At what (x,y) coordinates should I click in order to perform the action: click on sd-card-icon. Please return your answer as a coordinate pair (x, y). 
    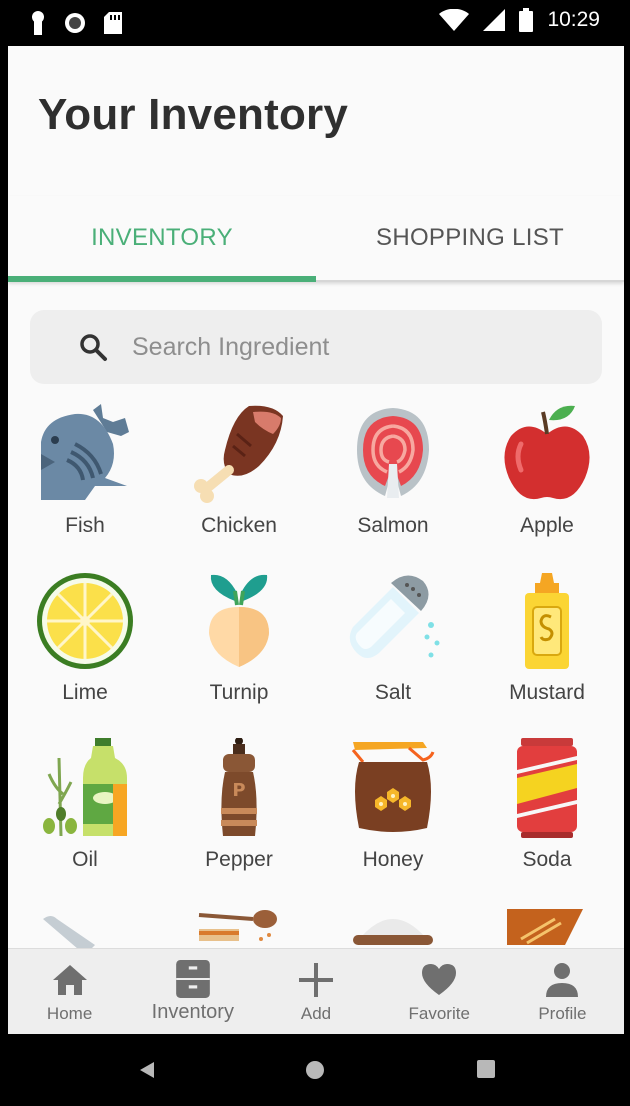
    Looking at the image, I should click on (113, 23).